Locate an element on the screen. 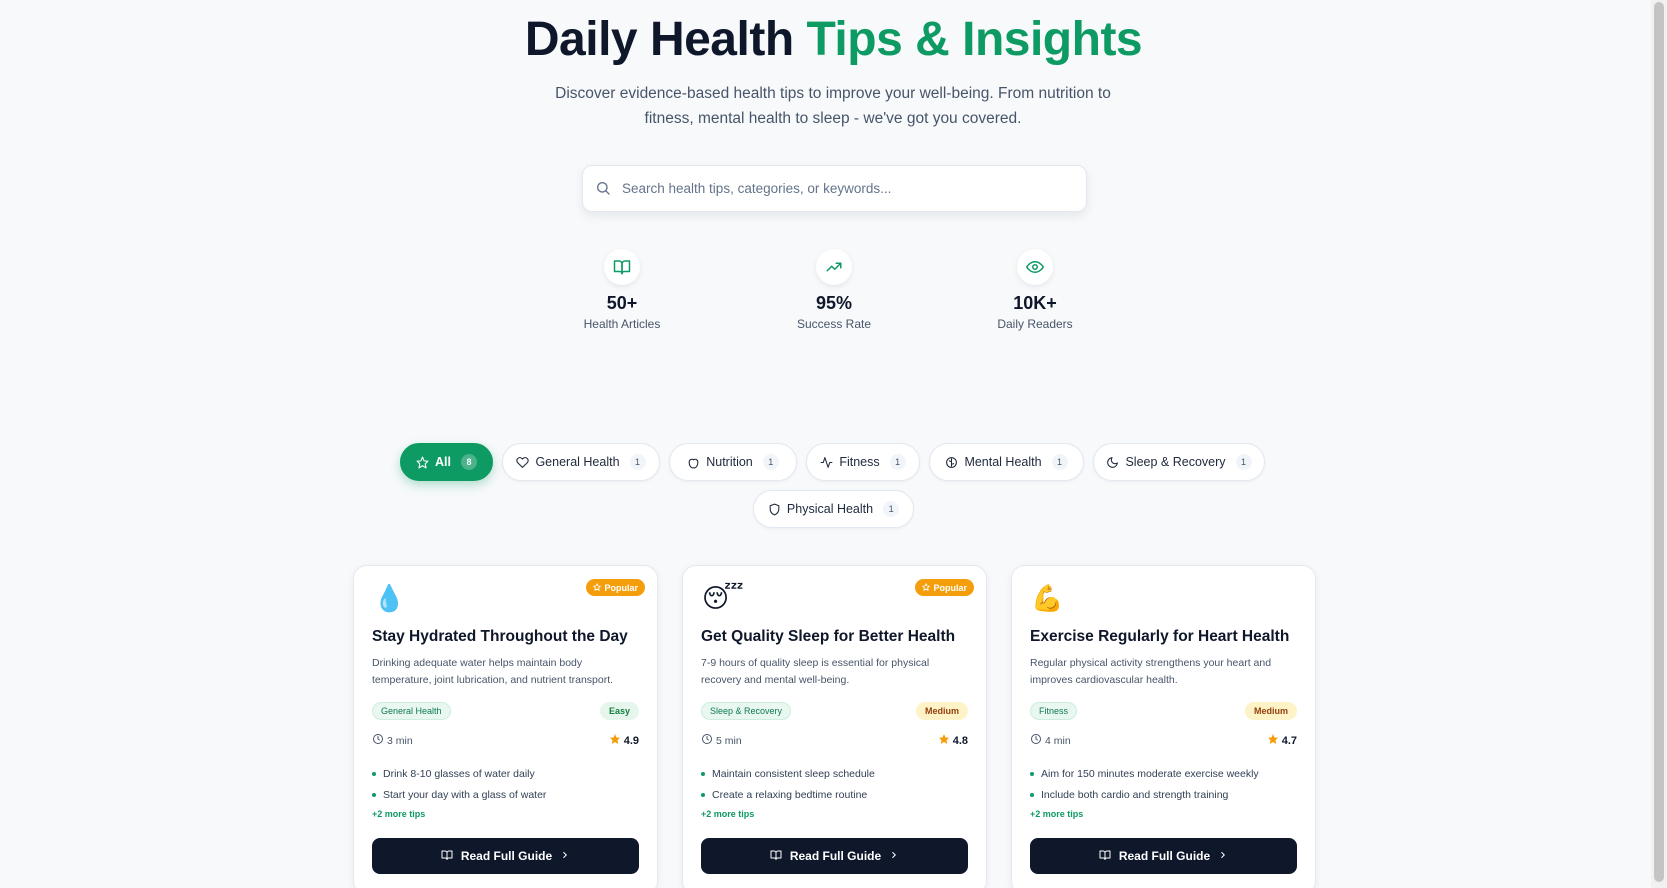 The width and height of the screenshot is (1667, 888). card-title: Get Quality Sleep for Better Health is located at coordinates (828, 636).